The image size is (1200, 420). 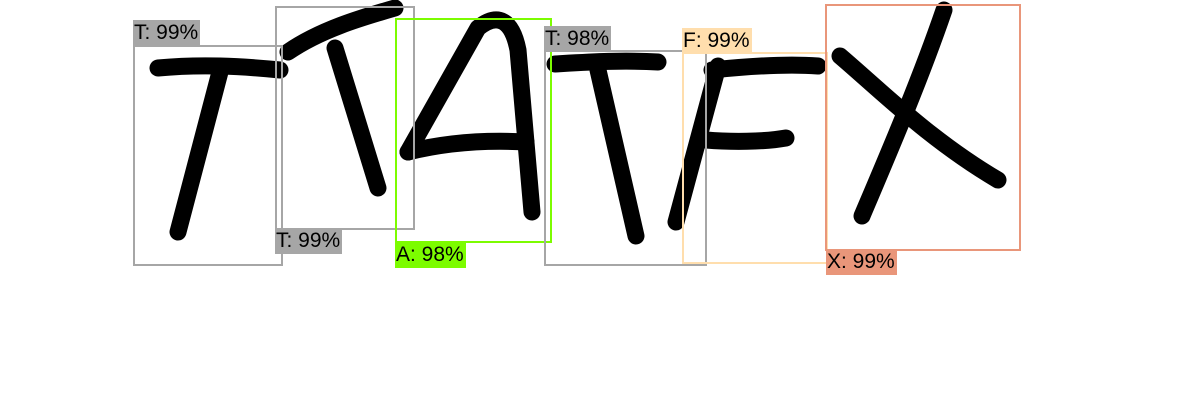 What do you see at coordinates (309, 241) in the screenshot?
I see `detection-label-t-2: T: 99%` at bounding box center [309, 241].